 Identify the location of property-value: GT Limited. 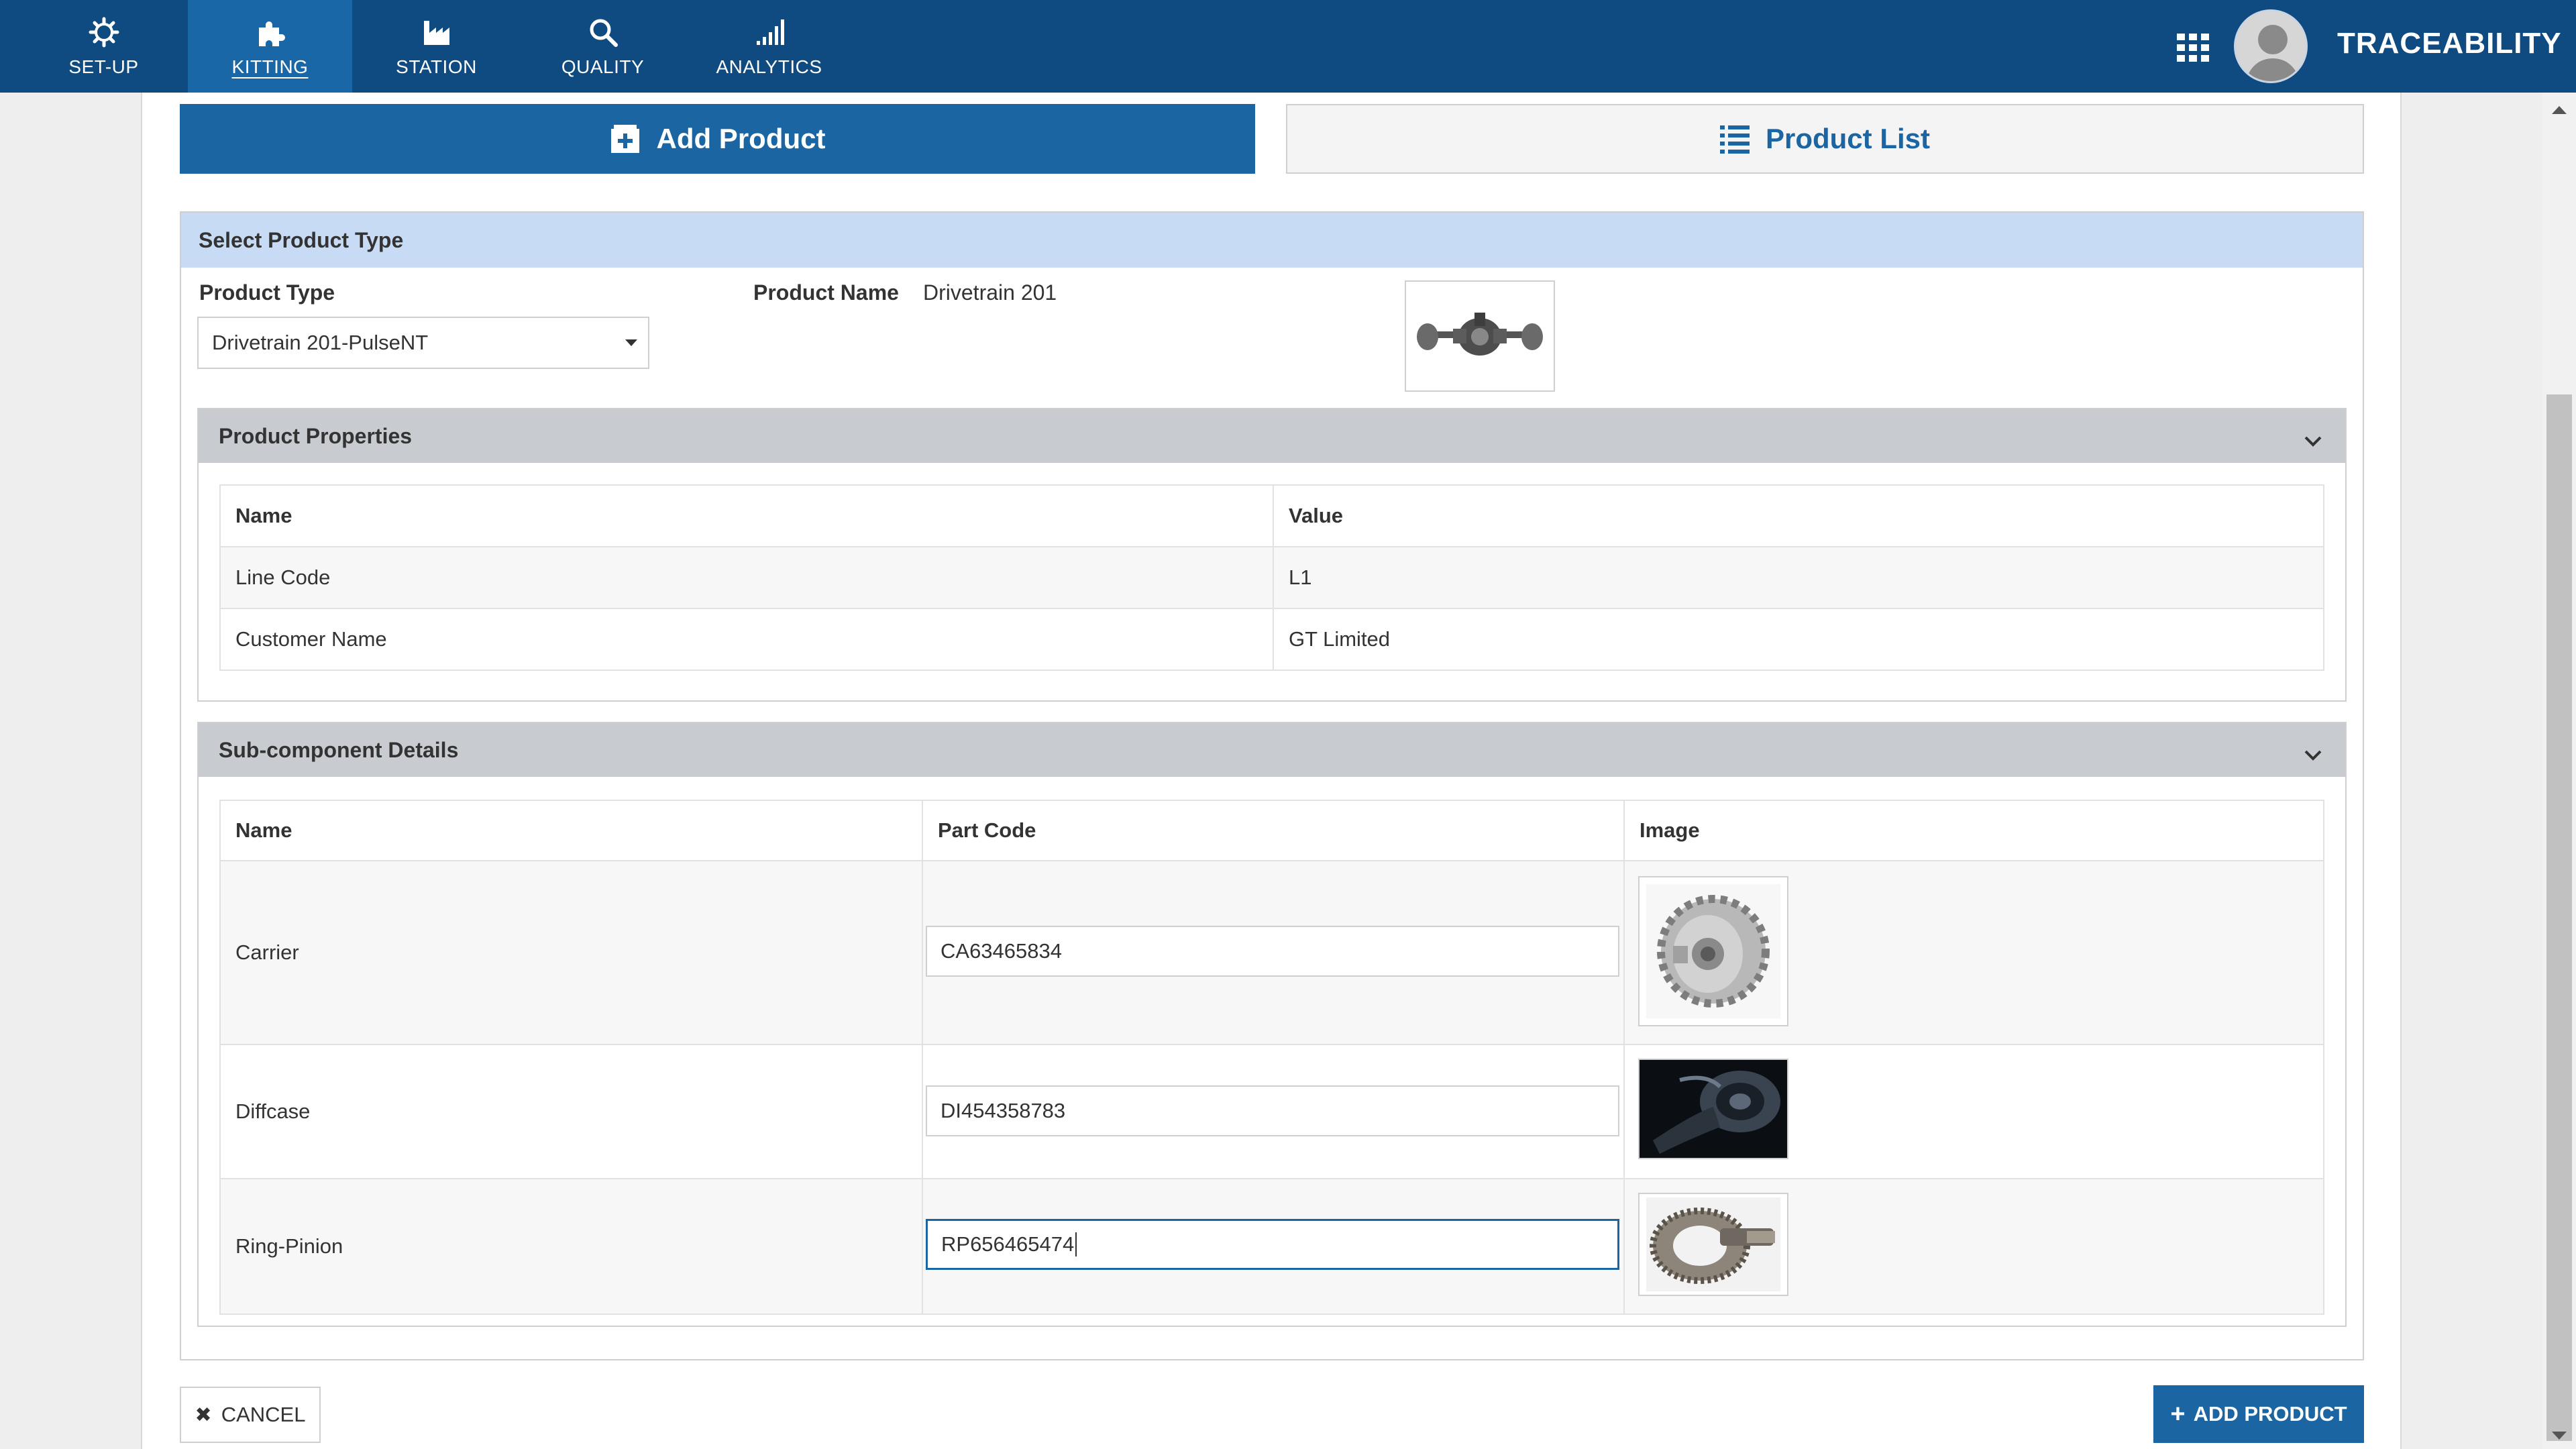
(1798, 639).